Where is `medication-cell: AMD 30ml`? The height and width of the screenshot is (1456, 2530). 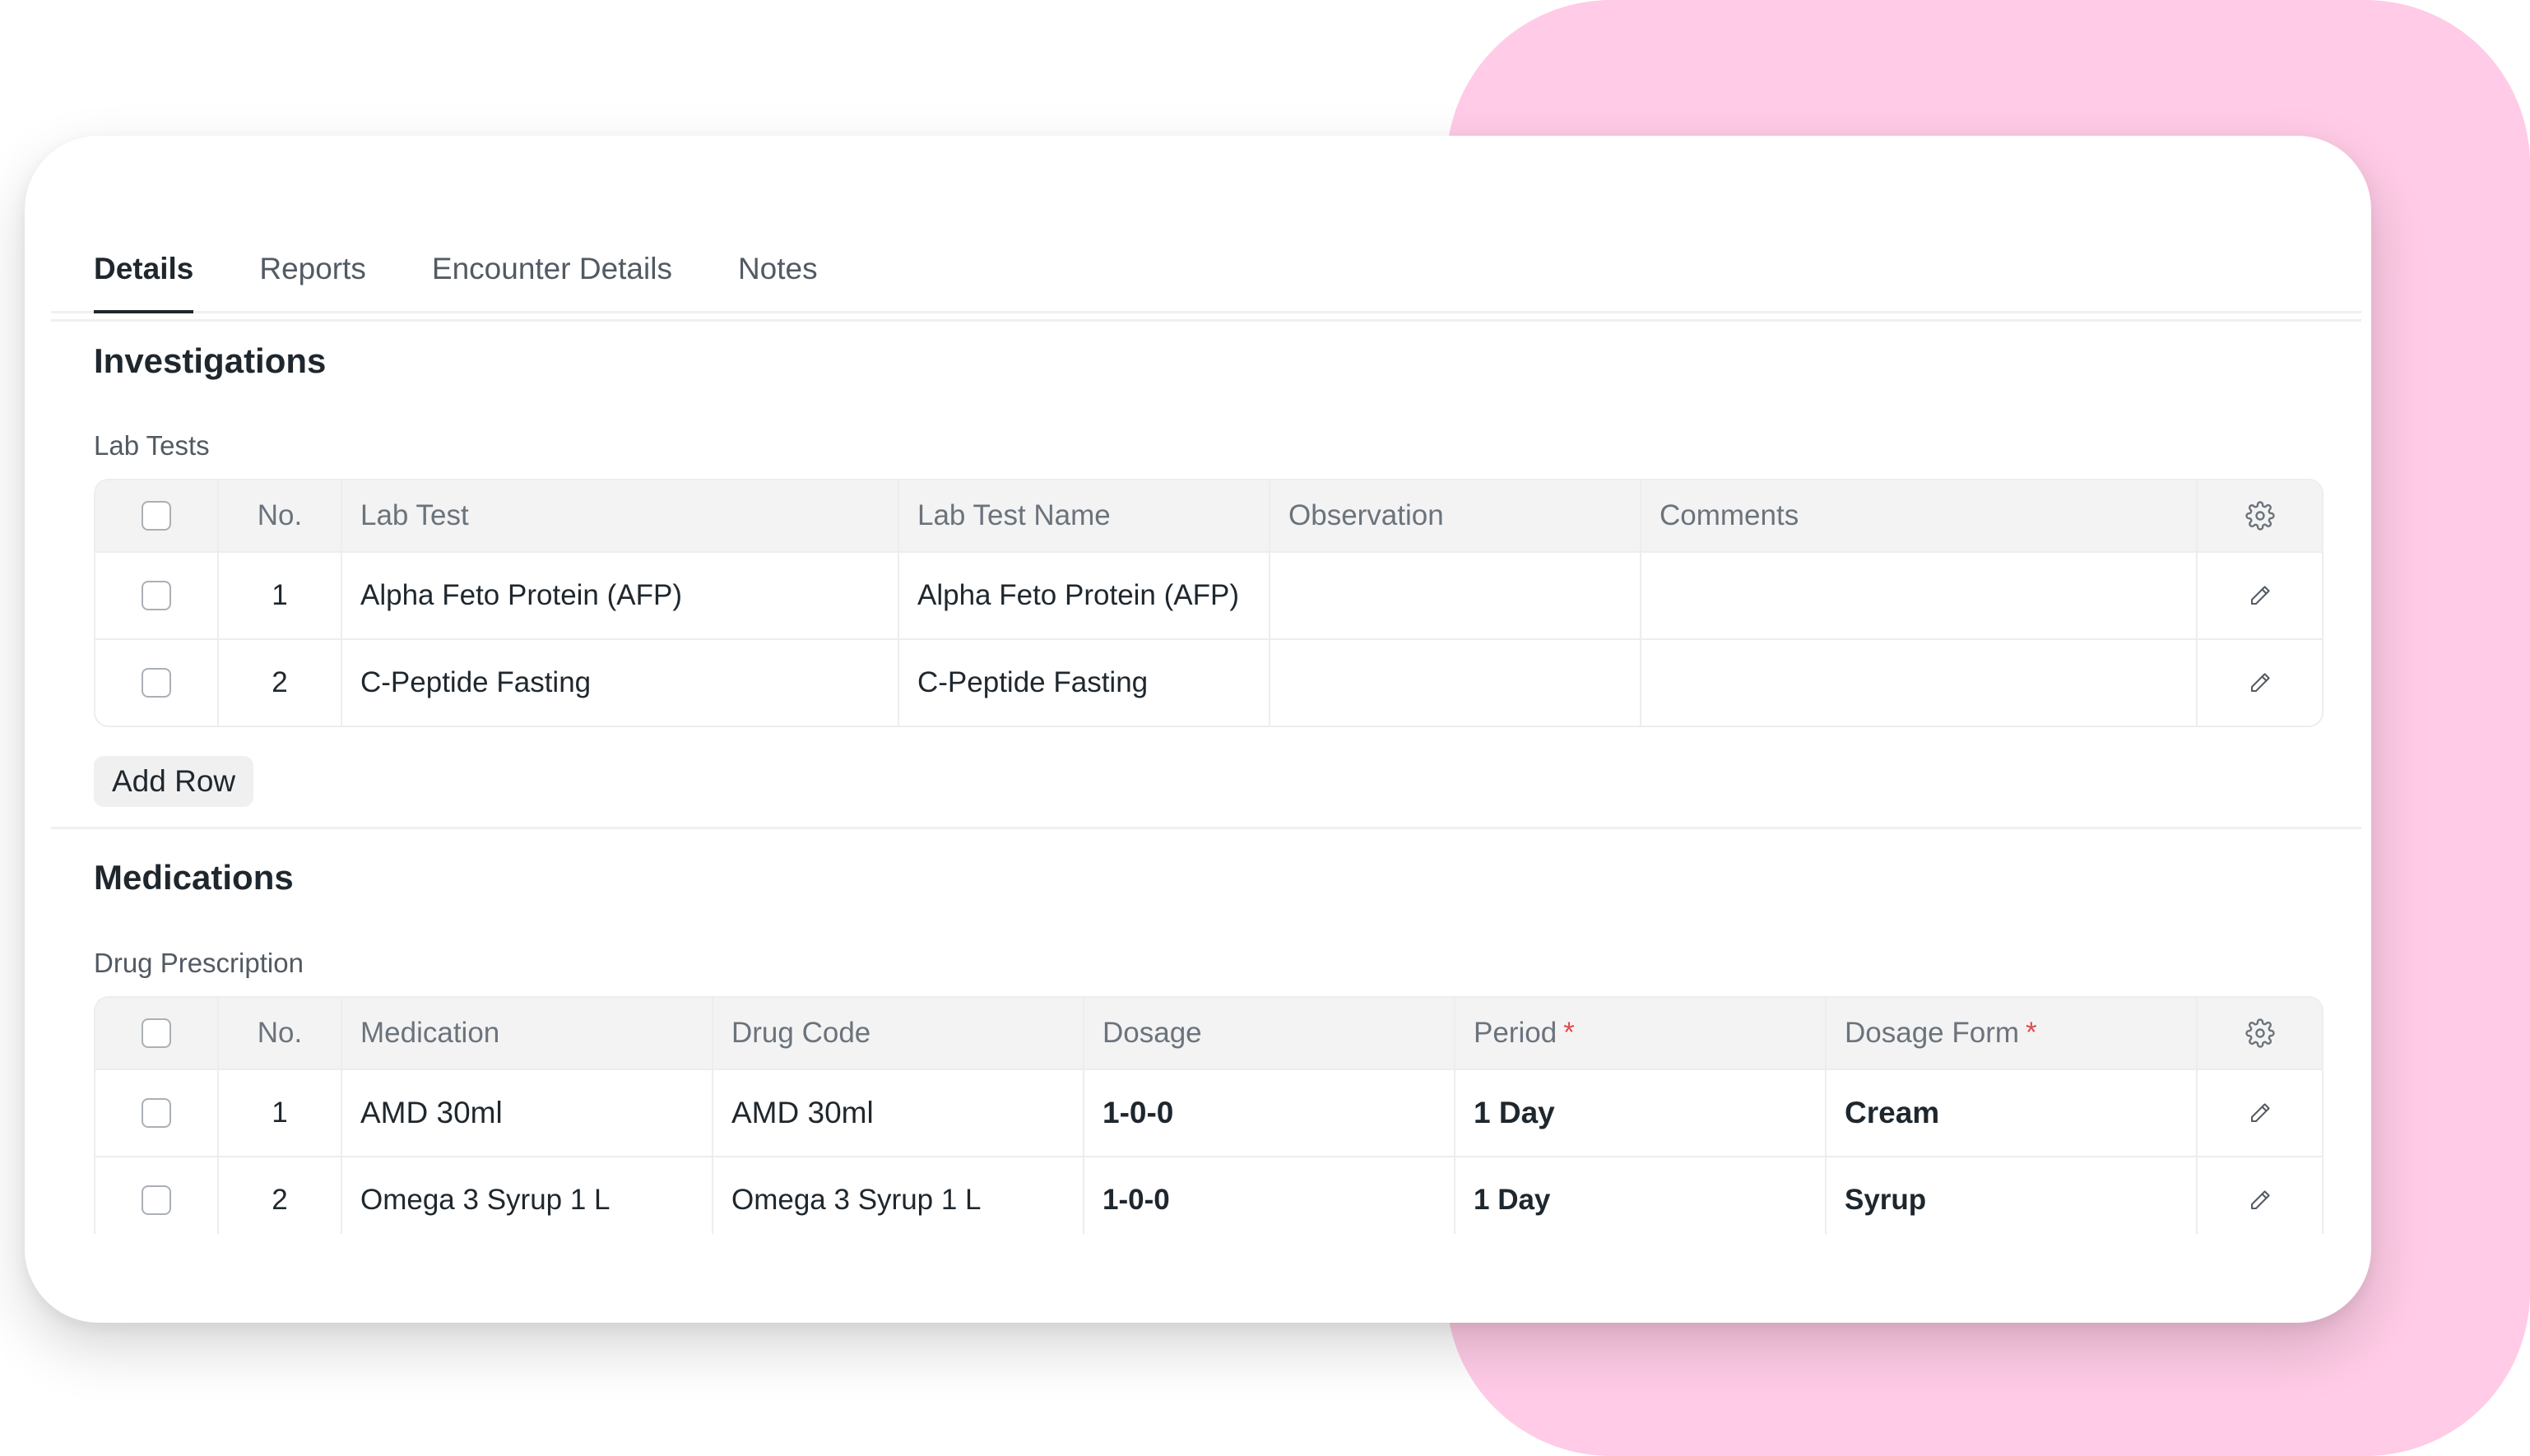 medication-cell: AMD 30ml is located at coordinates (527, 1113).